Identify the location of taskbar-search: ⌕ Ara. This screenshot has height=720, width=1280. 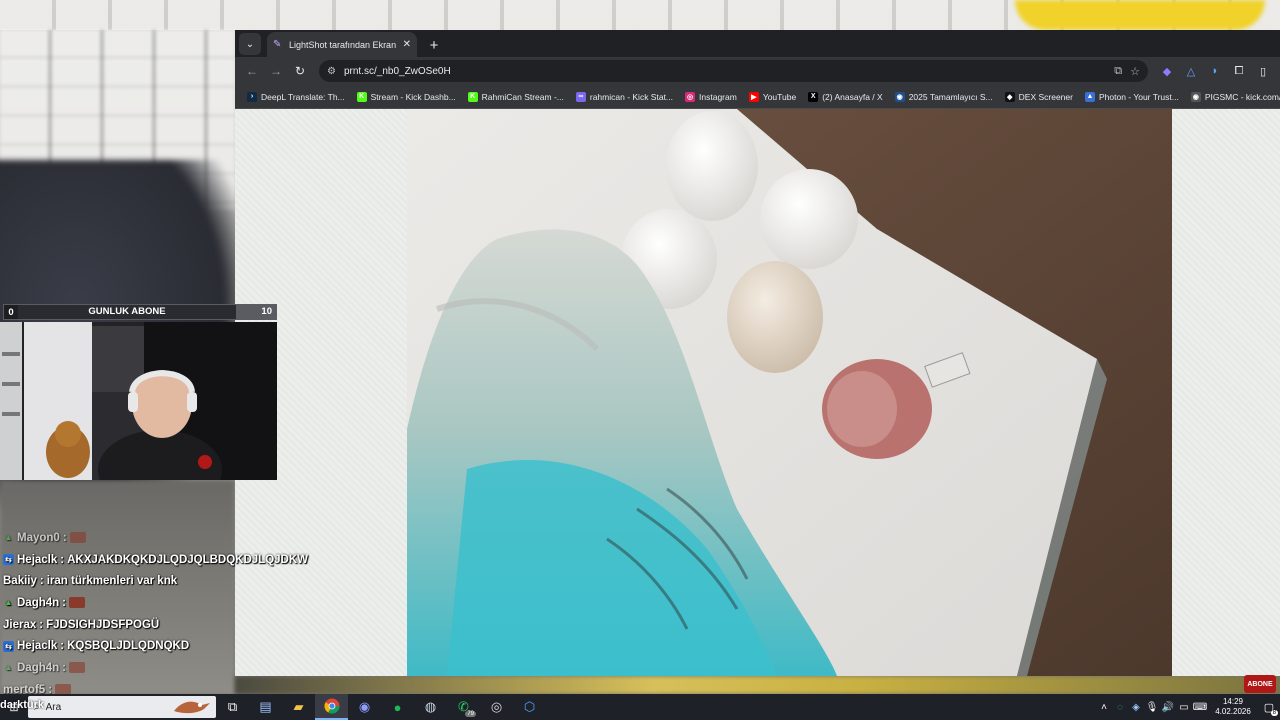
(122, 707).